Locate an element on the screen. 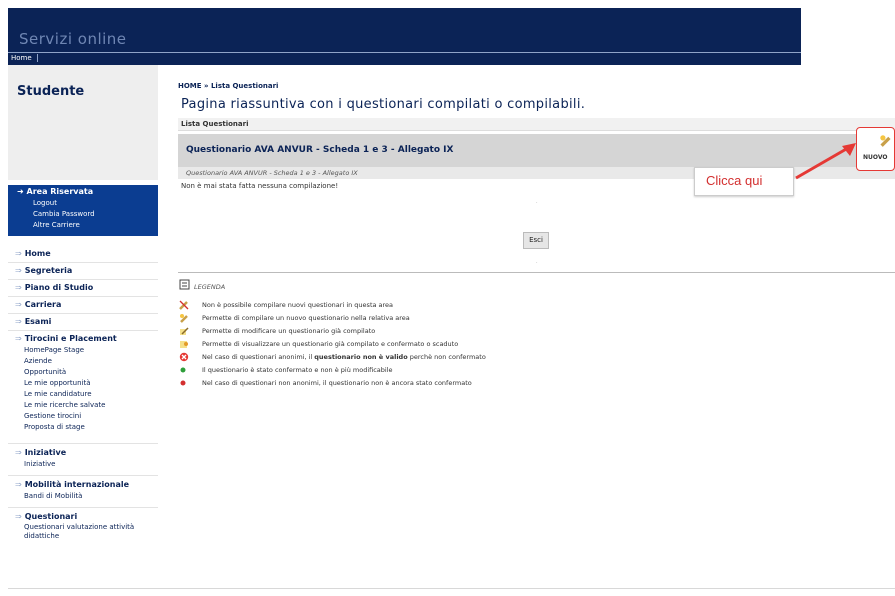 The image size is (895, 596). list-header: Lista Questionari is located at coordinates (215, 124).